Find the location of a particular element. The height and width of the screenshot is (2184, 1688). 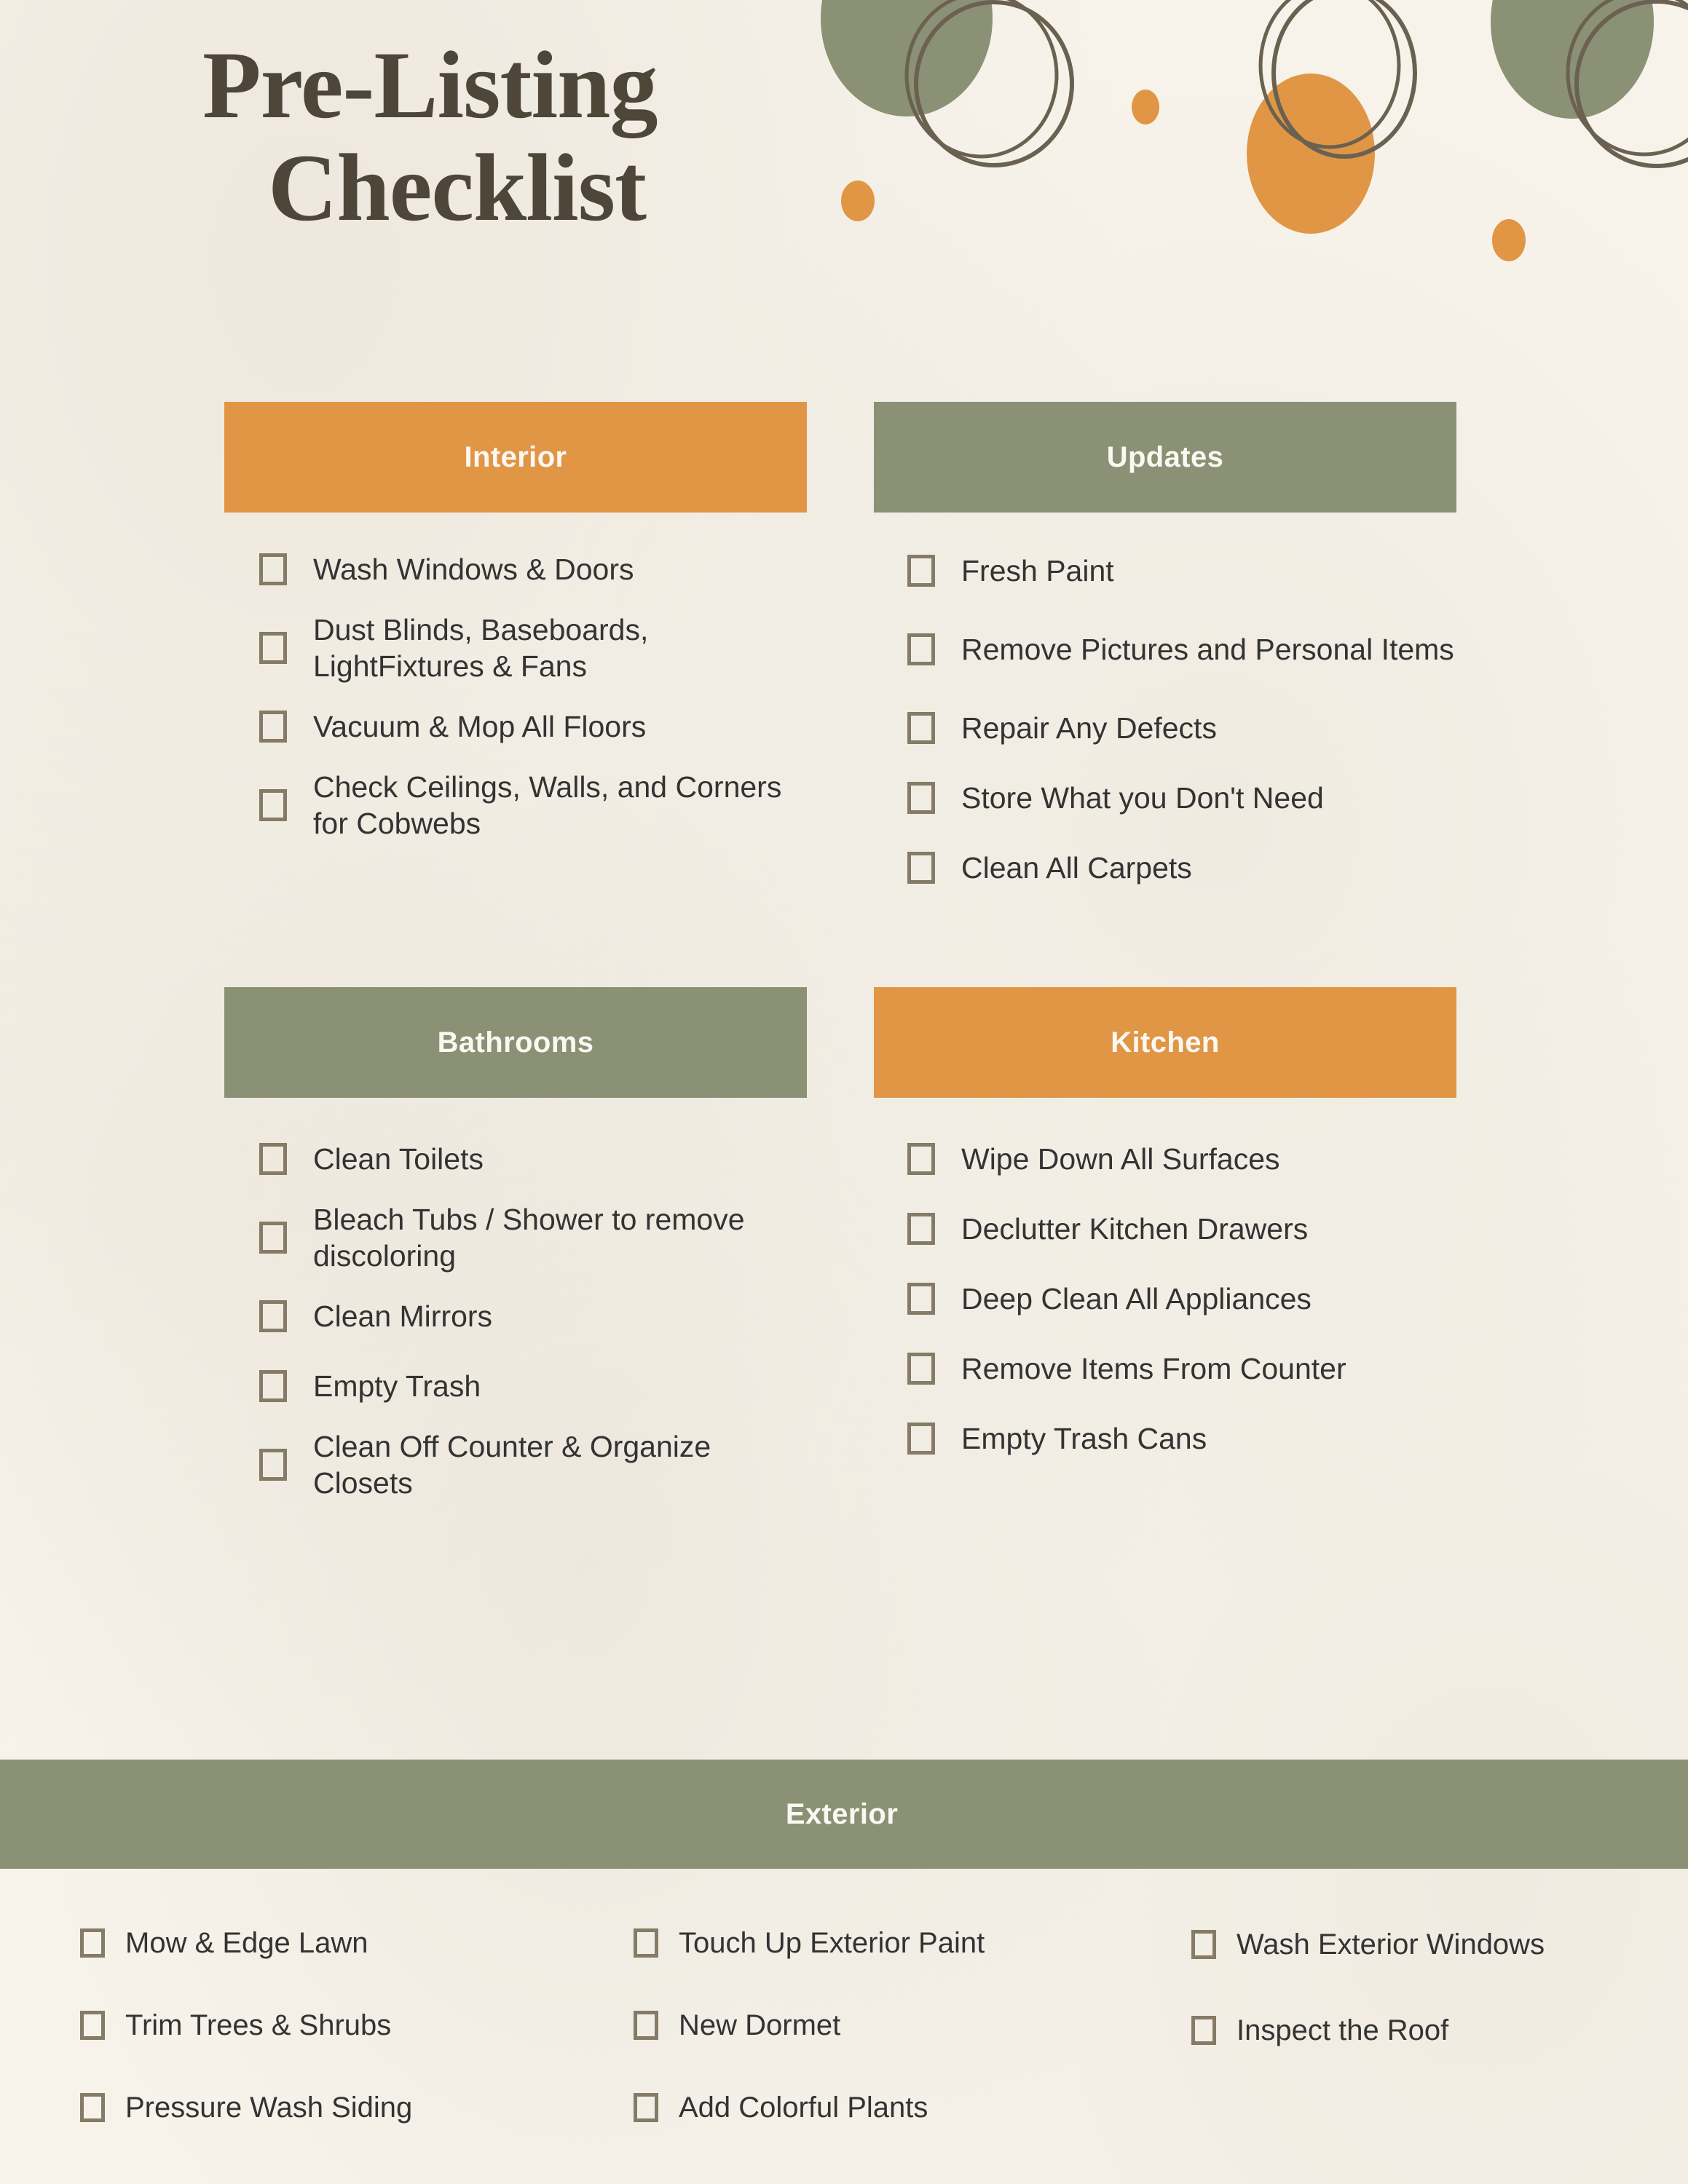

checklist-item: New Dormet is located at coordinates (888, 2025).